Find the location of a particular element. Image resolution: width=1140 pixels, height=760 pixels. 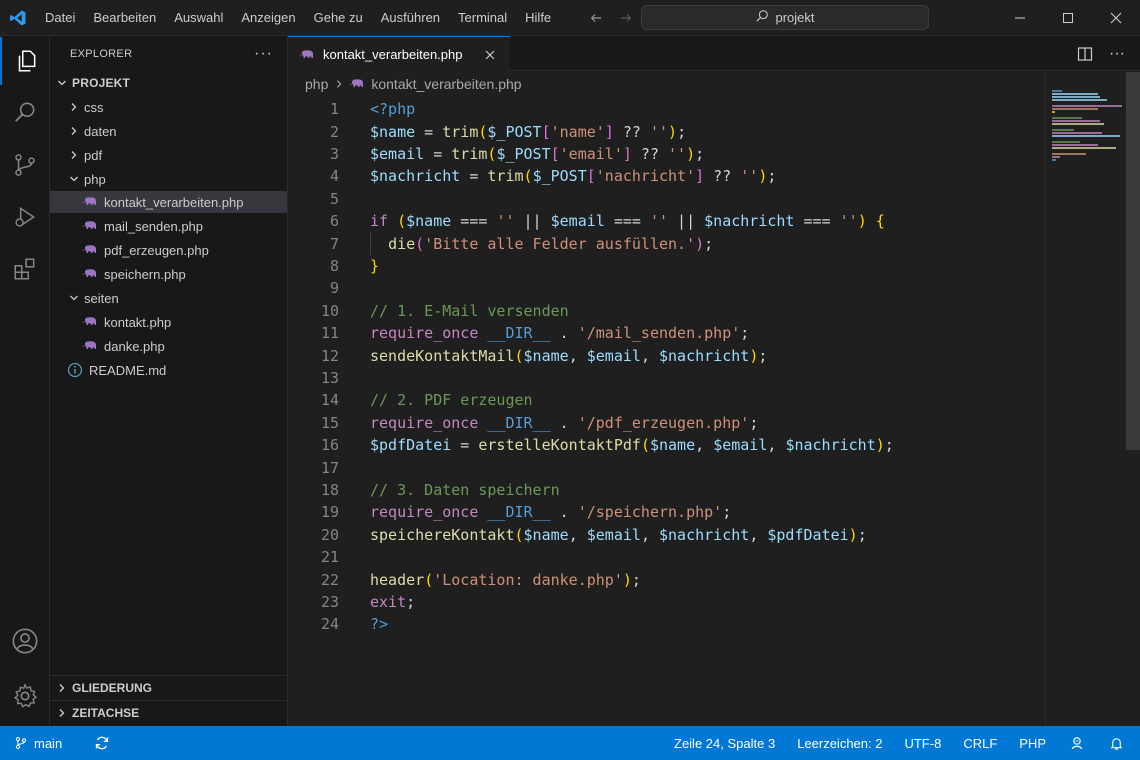

copilot-icon is located at coordinates (1077, 743).